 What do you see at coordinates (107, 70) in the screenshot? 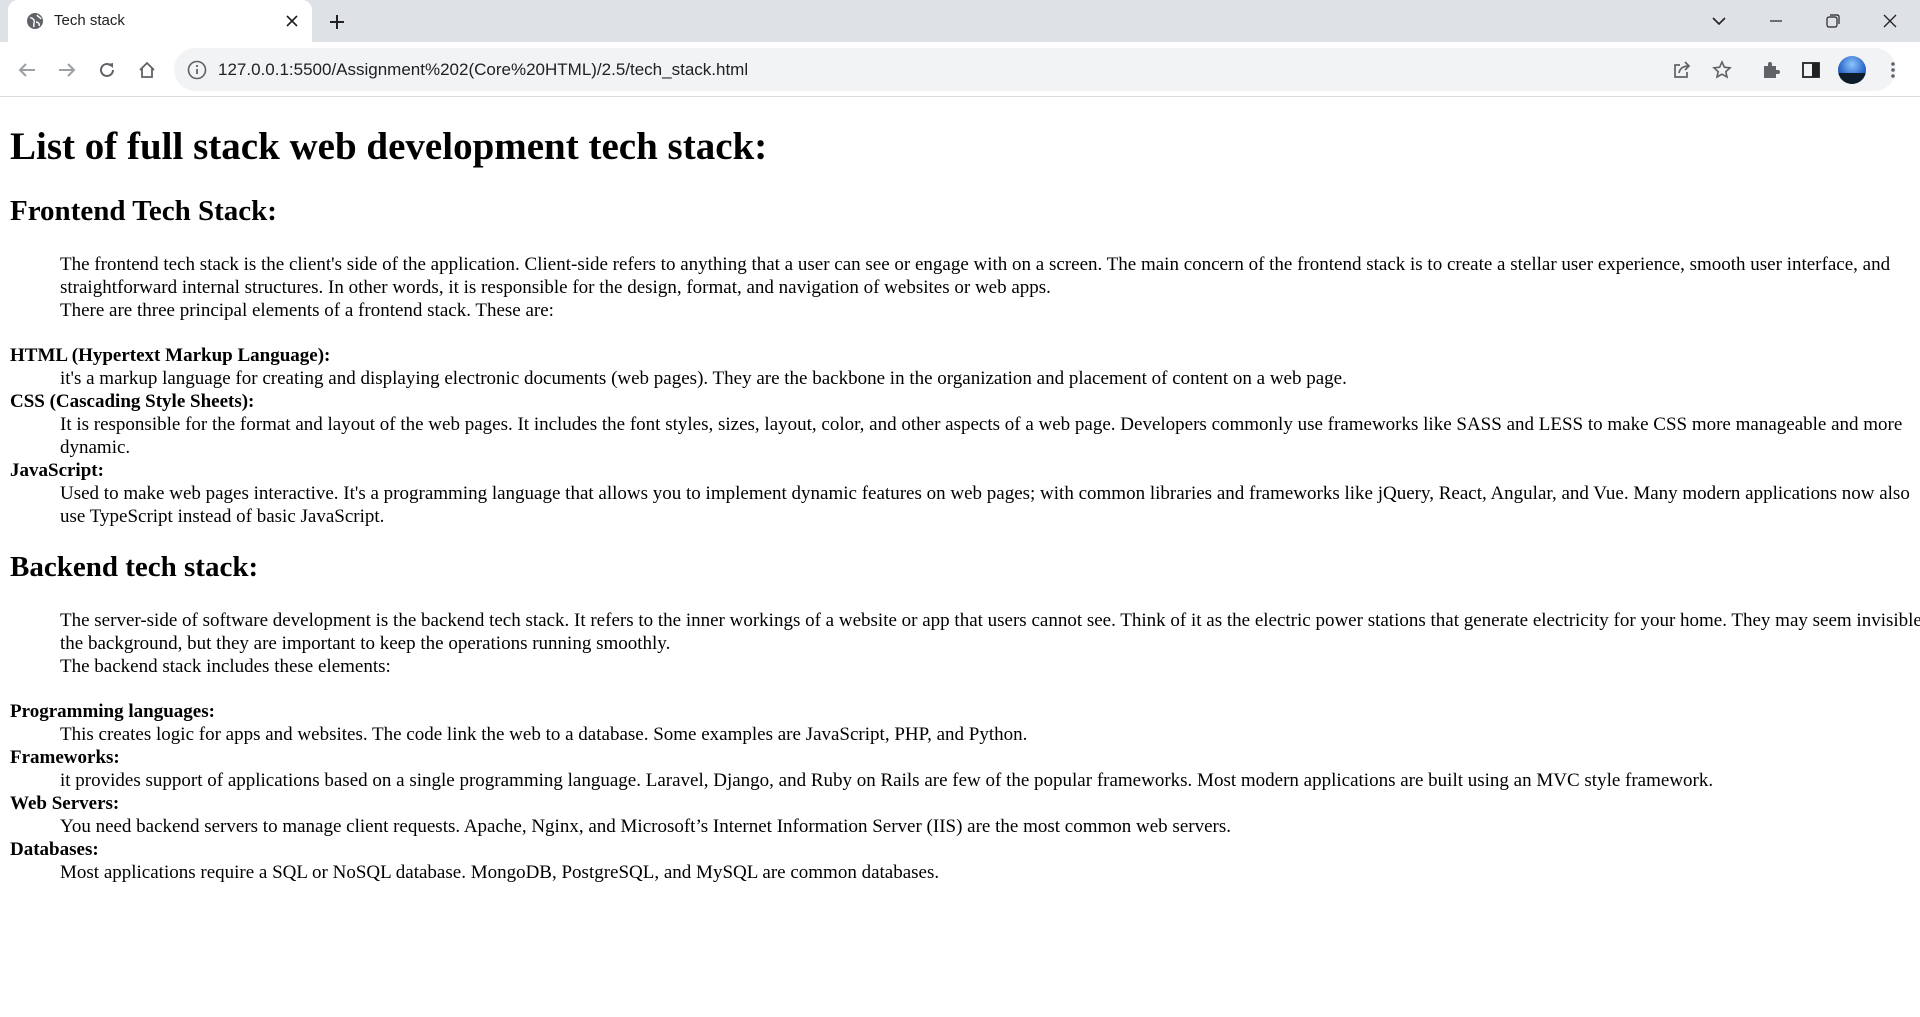
I see `reload-icon` at bounding box center [107, 70].